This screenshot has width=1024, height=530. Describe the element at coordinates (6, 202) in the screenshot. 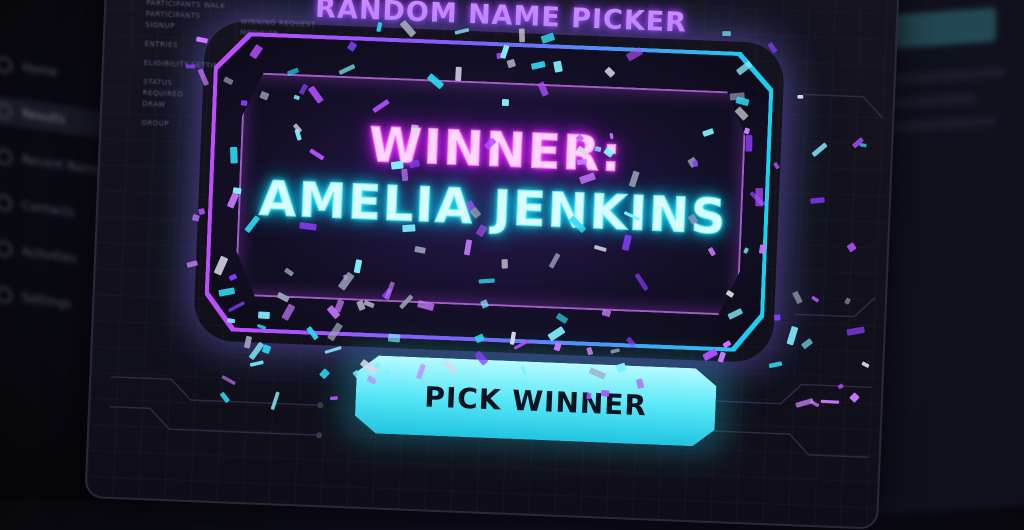

I see `contacts-icon` at that location.